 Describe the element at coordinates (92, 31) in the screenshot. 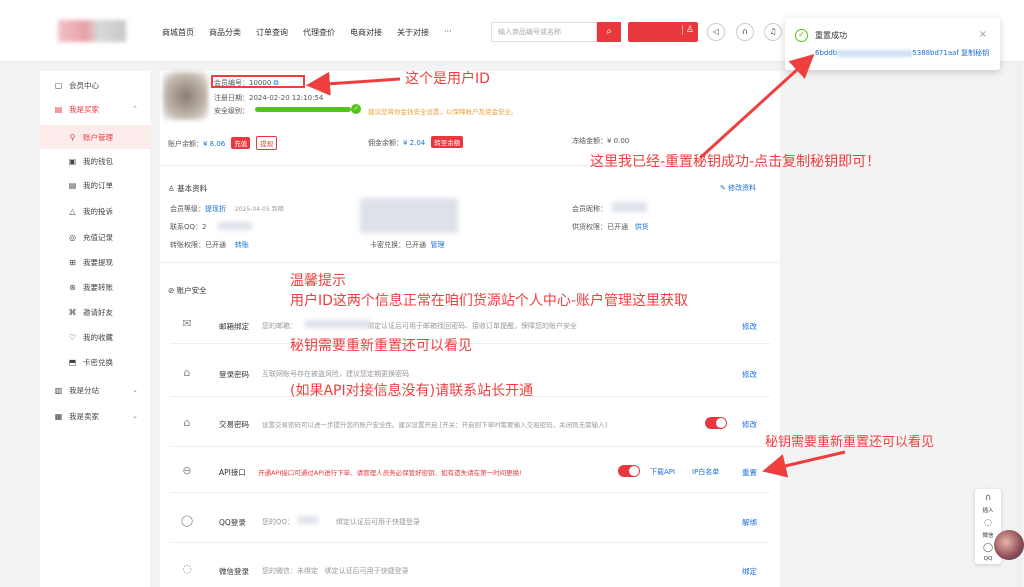

I see `site-logo` at that location.